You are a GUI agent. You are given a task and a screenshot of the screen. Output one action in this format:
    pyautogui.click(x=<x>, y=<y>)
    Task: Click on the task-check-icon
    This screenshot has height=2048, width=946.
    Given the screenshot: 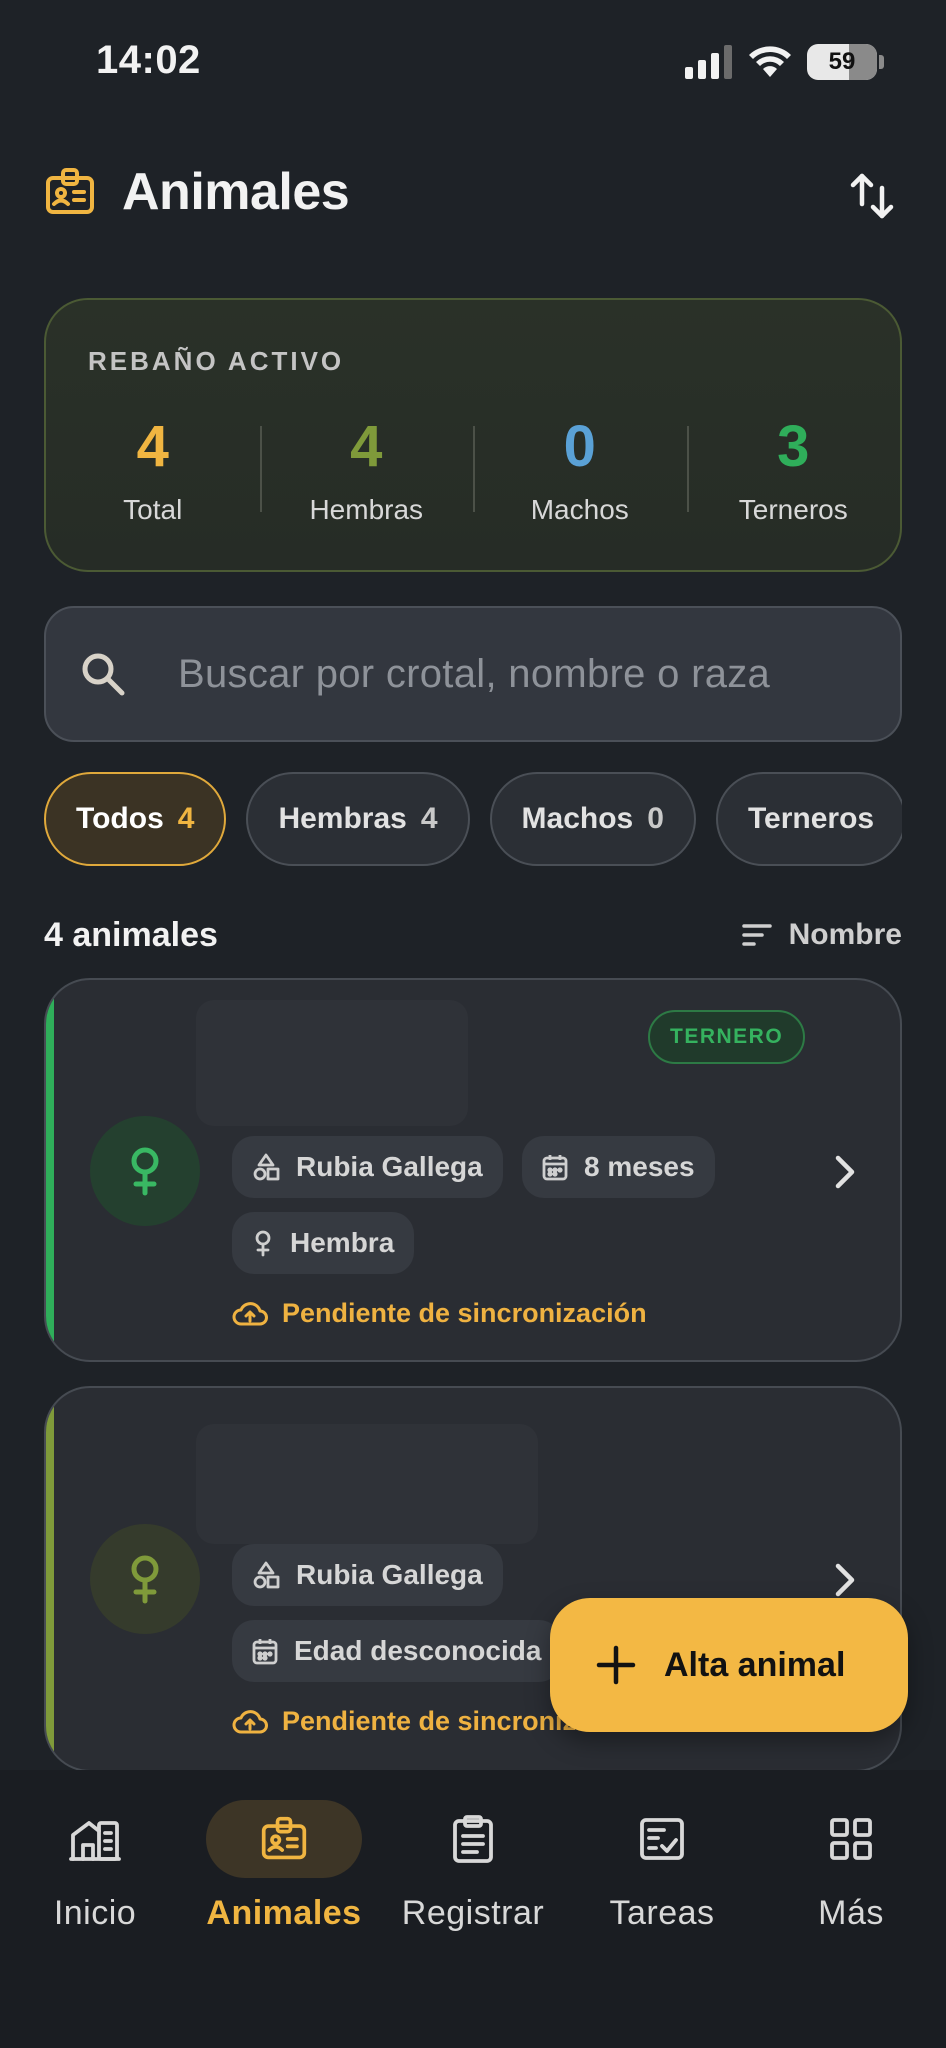 What is the action you would take?
    pyautogui.click(x=662, y=1839)
    